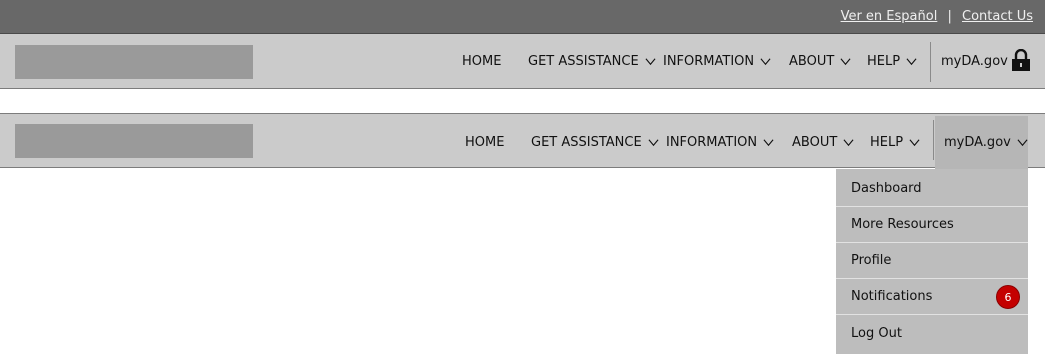 The width and height of the screenshot is (1045, 354). I want to click on menu-item-label: Dashboard, so click(886, 188).